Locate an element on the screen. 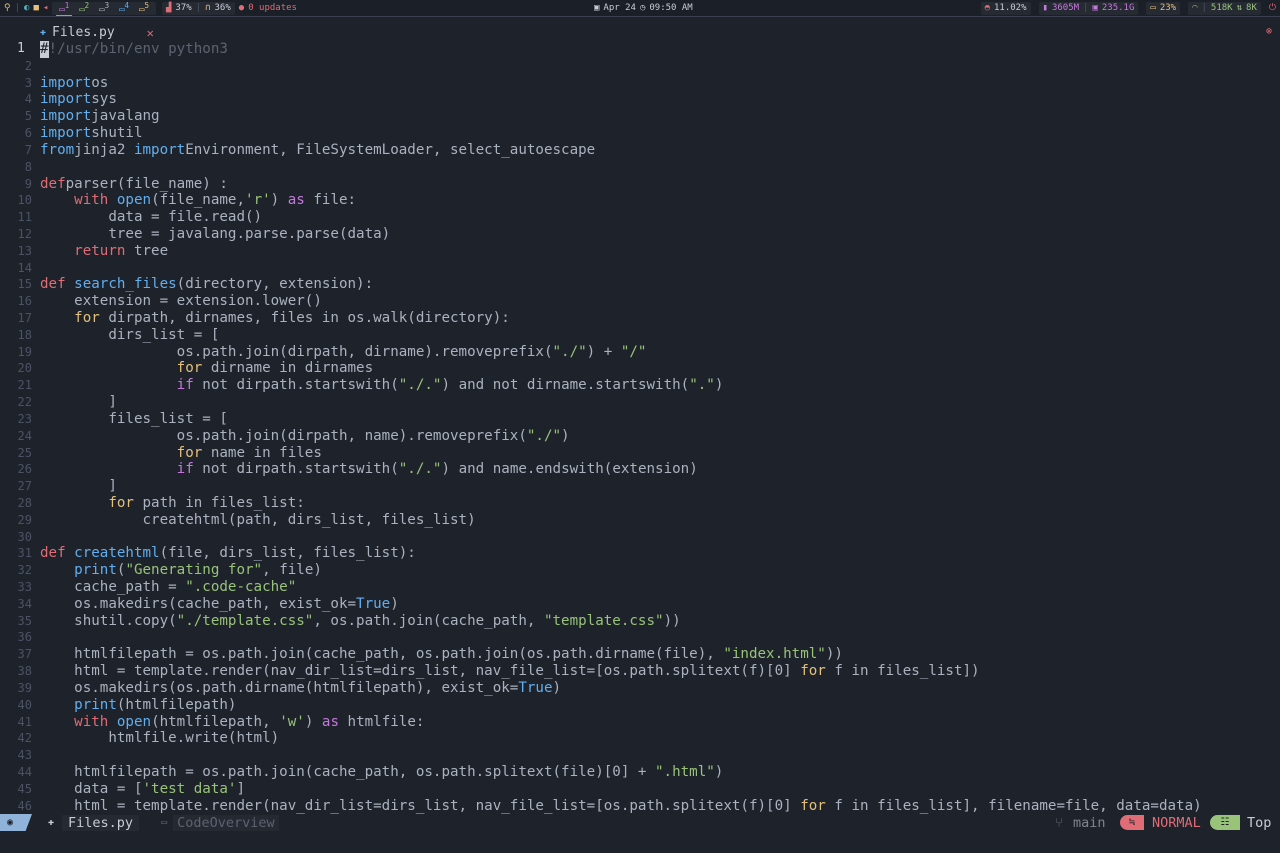 The height and width of the screenshot is (853, 1280). date: Apr 24 is located at coordinates (619, 8).